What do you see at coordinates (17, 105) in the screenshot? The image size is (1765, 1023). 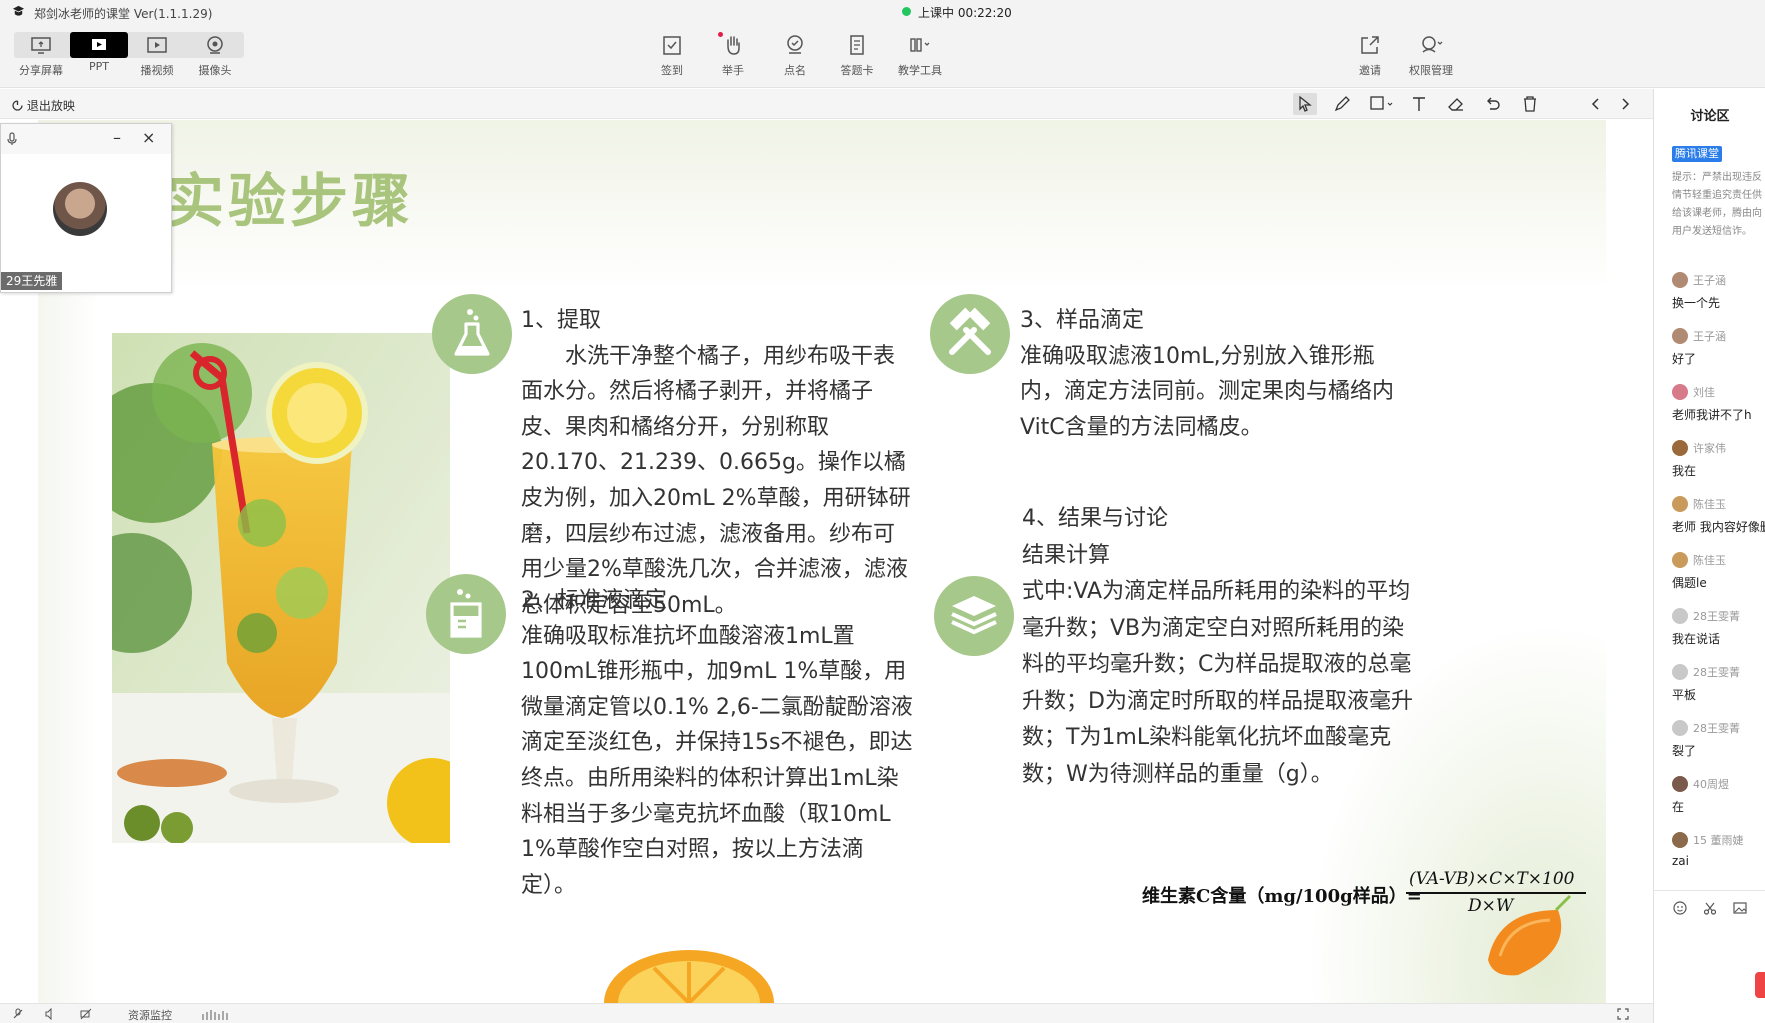 I see `exit-icon` at bounding box center [17, 105].